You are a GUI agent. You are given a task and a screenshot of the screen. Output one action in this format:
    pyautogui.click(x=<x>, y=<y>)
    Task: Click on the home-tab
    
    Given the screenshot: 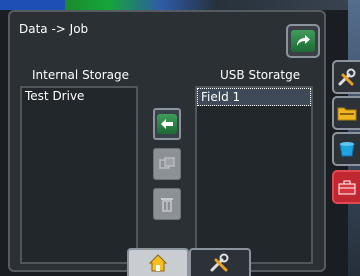 What is the action you would take?
    pyautogui.click(x=158, y=262)
    